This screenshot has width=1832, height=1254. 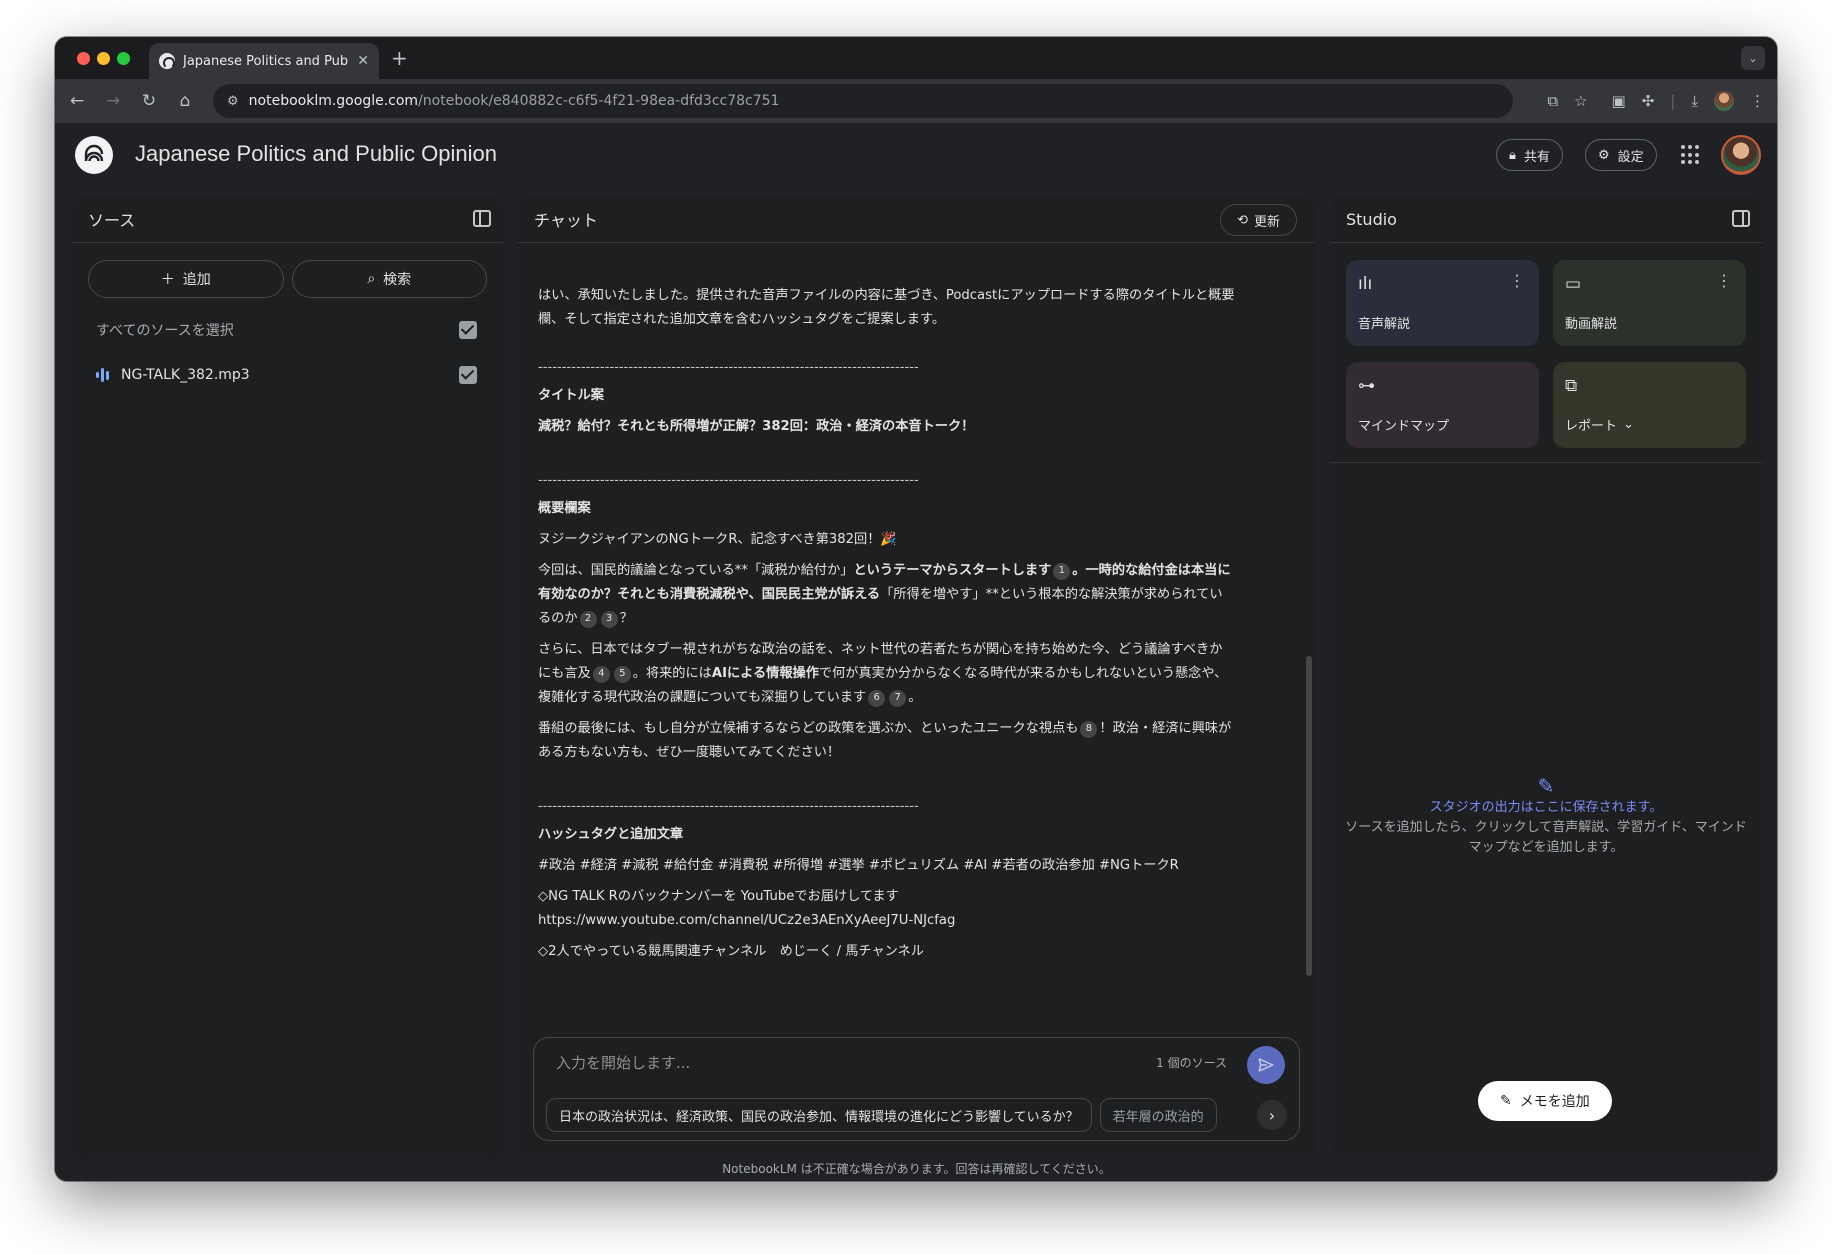 I want to click on add-source-label: 追加, so click(x=196, y=280).